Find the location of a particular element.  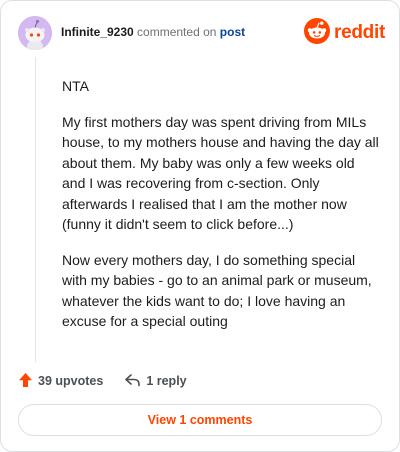

reddit-logo: reddit is located at coordinates (344, 33).